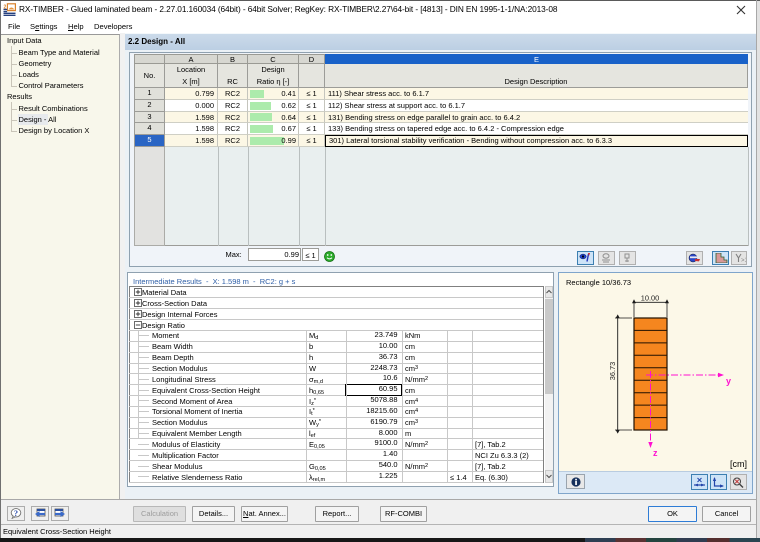  I want to click on svg-text: 10.00, so click(650, 298).